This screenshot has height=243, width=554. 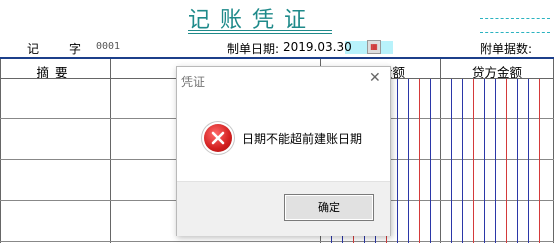 What do you see at coordinates (33, 48) in the screenshot?
I see `voucher-type-label: 记` at bounding box center [33, 48].